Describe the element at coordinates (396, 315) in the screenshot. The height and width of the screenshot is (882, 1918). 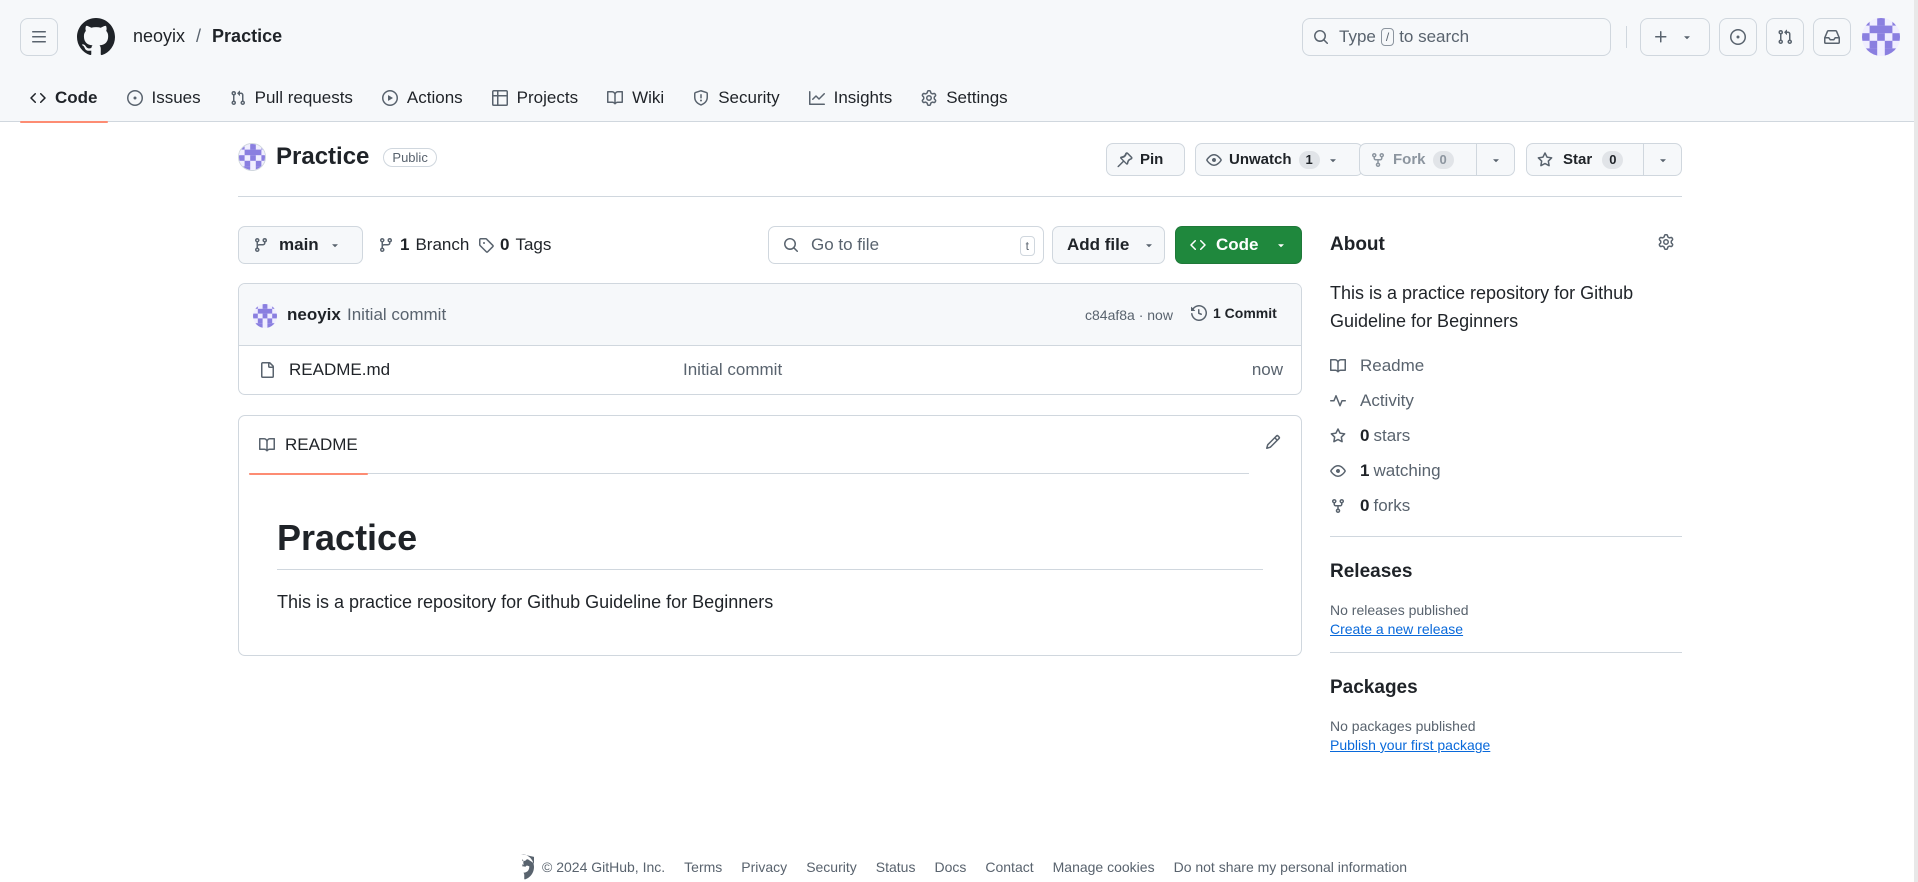
I see `commit-message: Initial commit` at that location.